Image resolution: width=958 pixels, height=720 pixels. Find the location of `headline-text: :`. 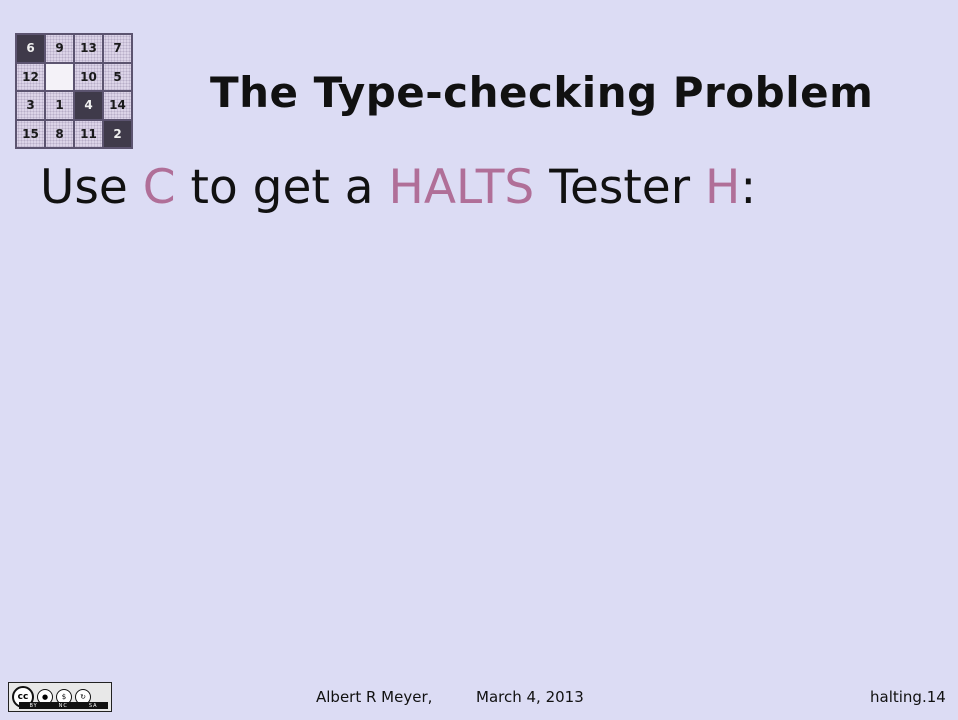

headline-text: : is located at coordinates (748, 187).